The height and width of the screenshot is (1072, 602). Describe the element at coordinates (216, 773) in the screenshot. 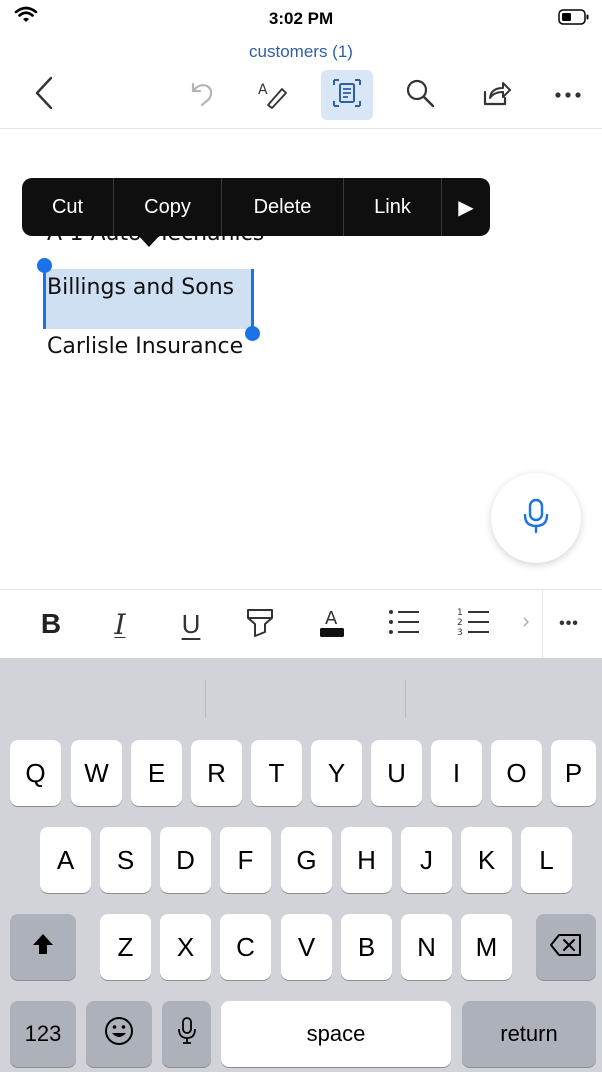

I see `key-r: R` at that location.